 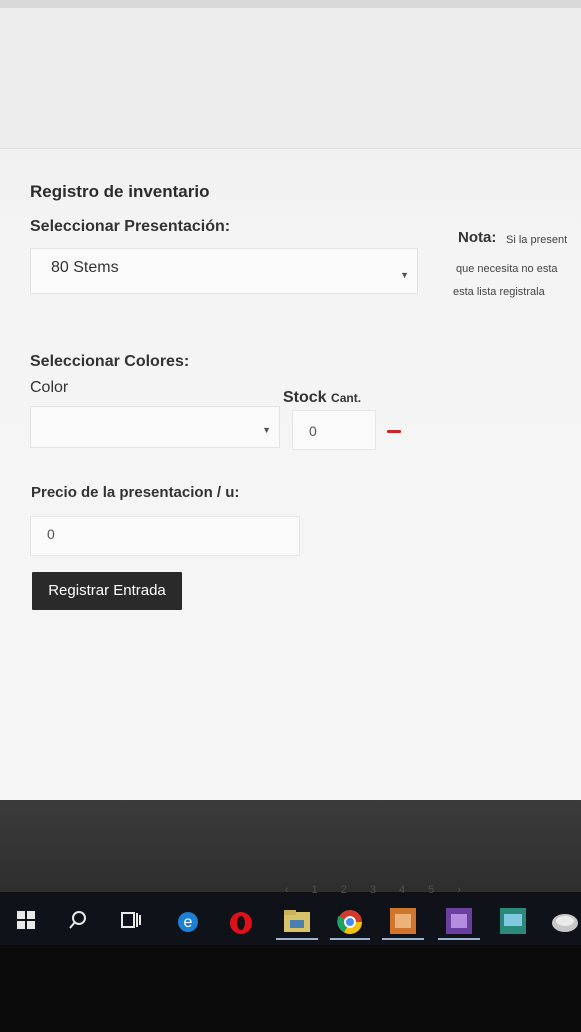 What do you see at coordinates (290, 846) in the screenshot?
I see `page-footer` at bounding box center [290, 846].